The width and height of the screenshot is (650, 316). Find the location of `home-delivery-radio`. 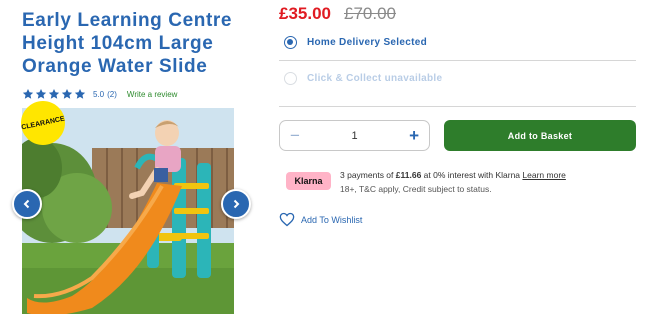

home-delivery-radio is located at coordinates (290, 42).